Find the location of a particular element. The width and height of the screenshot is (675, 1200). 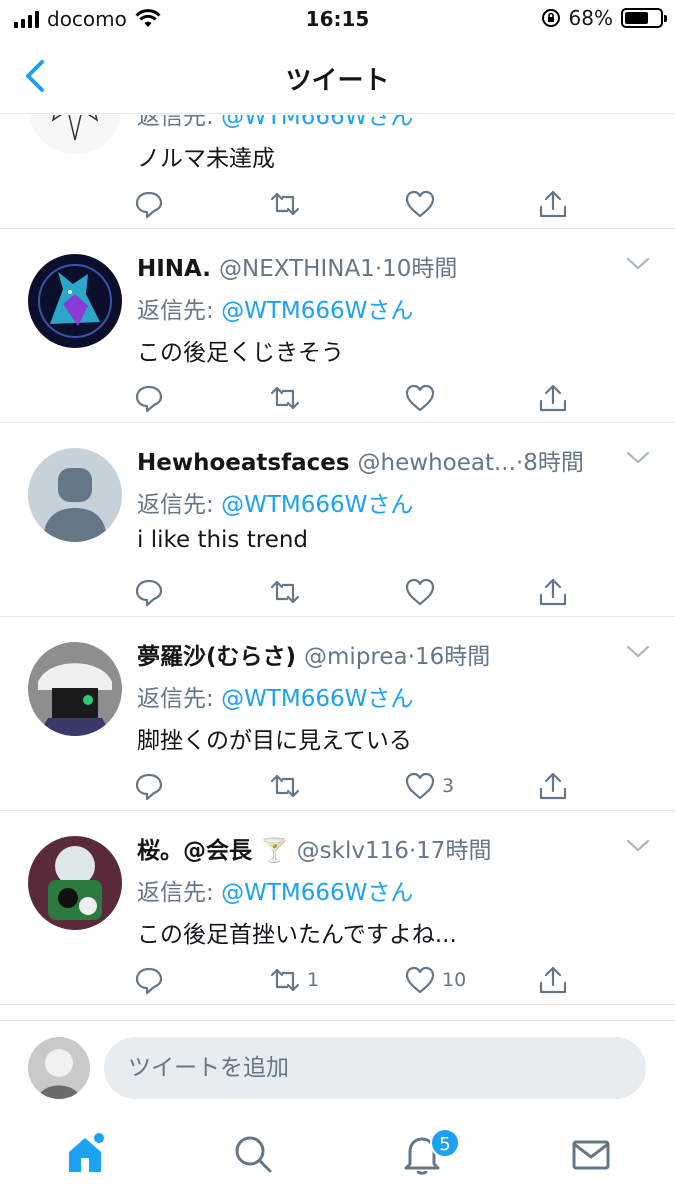

user-name: 夢羅沙(むらさ) is located at coordinates (216, 654).